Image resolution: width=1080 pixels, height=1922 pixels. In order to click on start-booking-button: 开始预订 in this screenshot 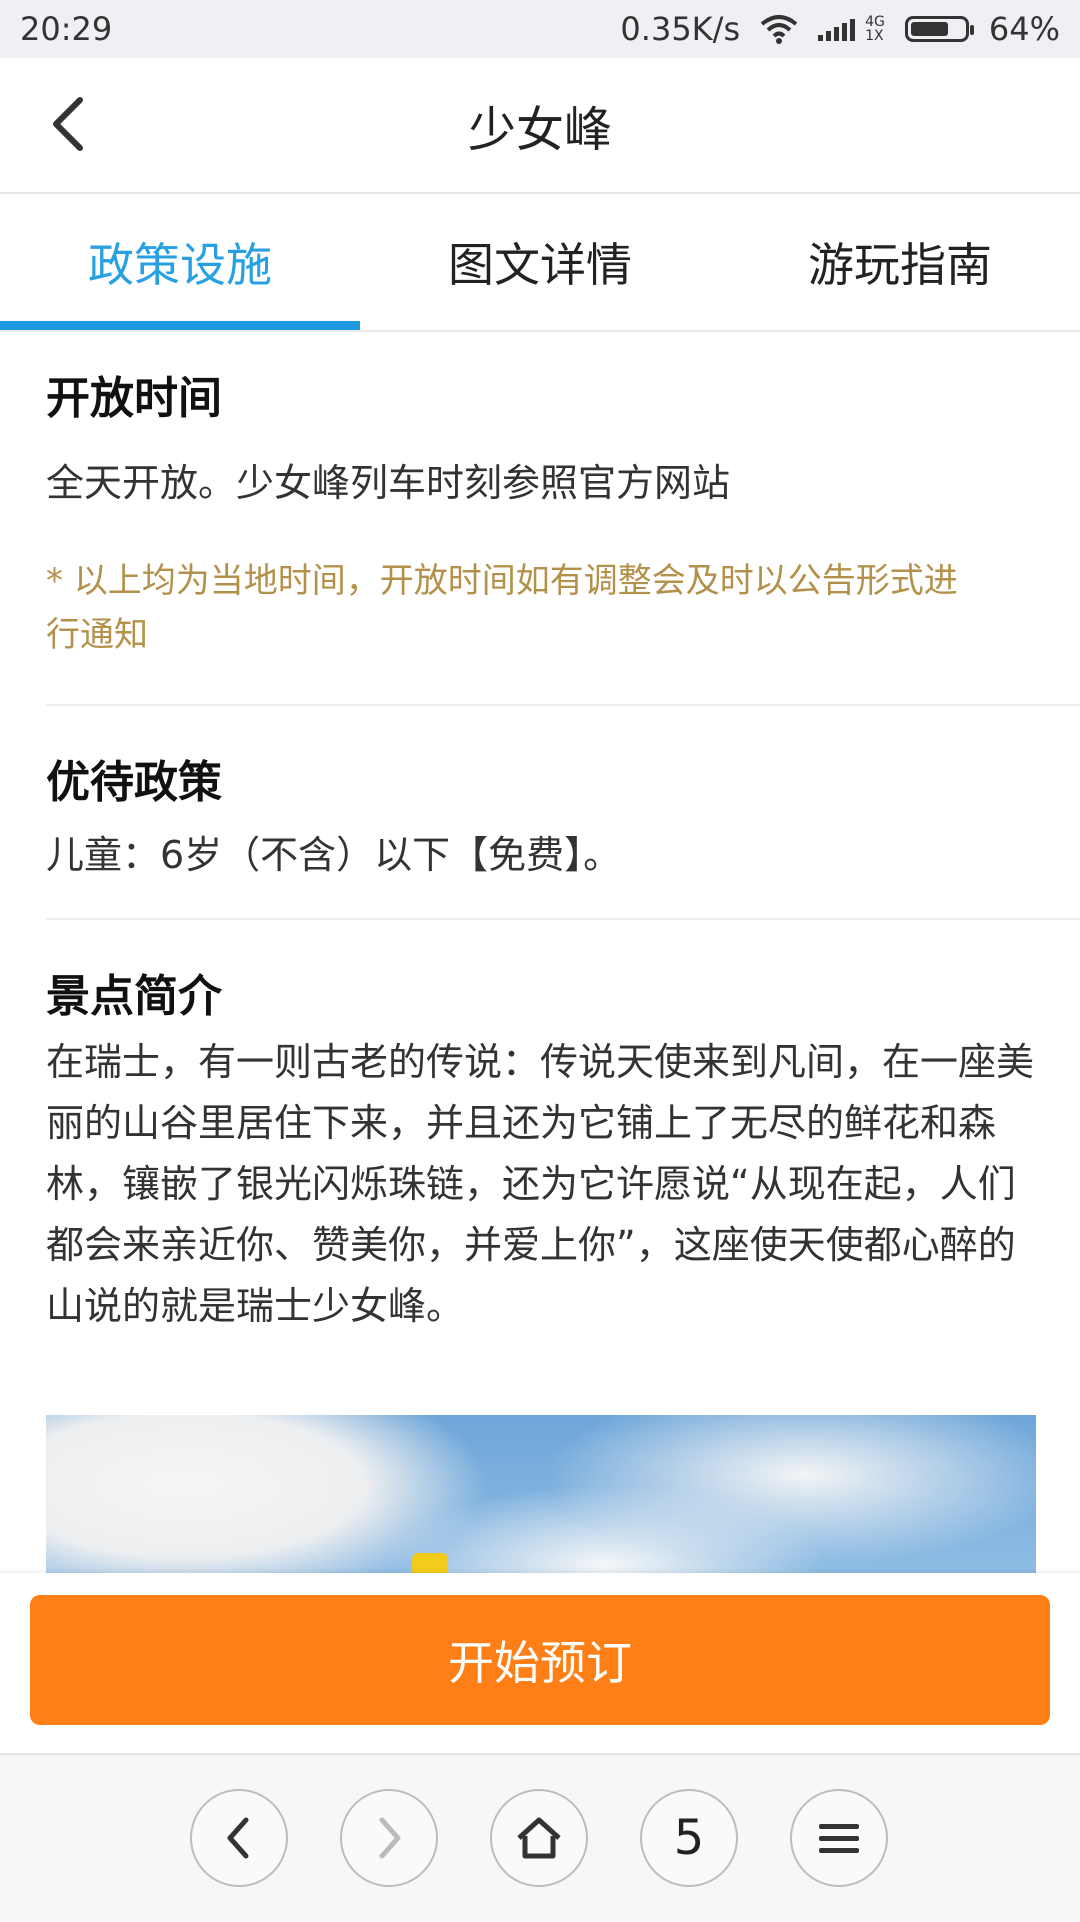, I will do `click(540, 1660)`.